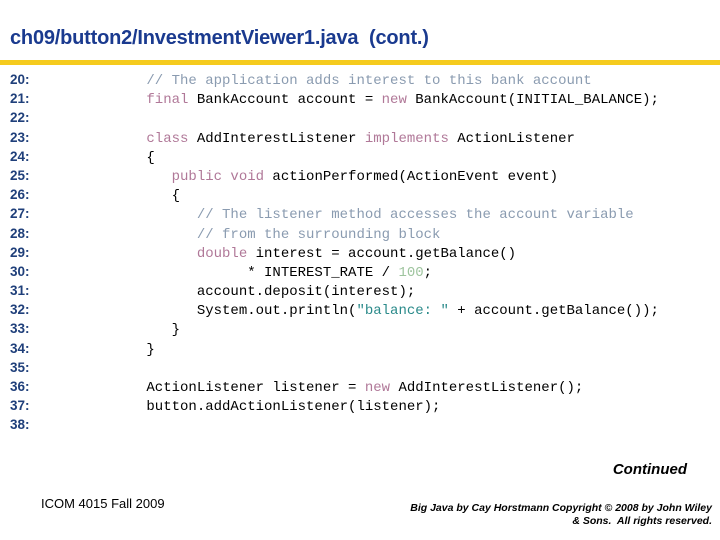 The image size is (720, 540). I want to click on code-line-number: 27:, so click(20, 214).